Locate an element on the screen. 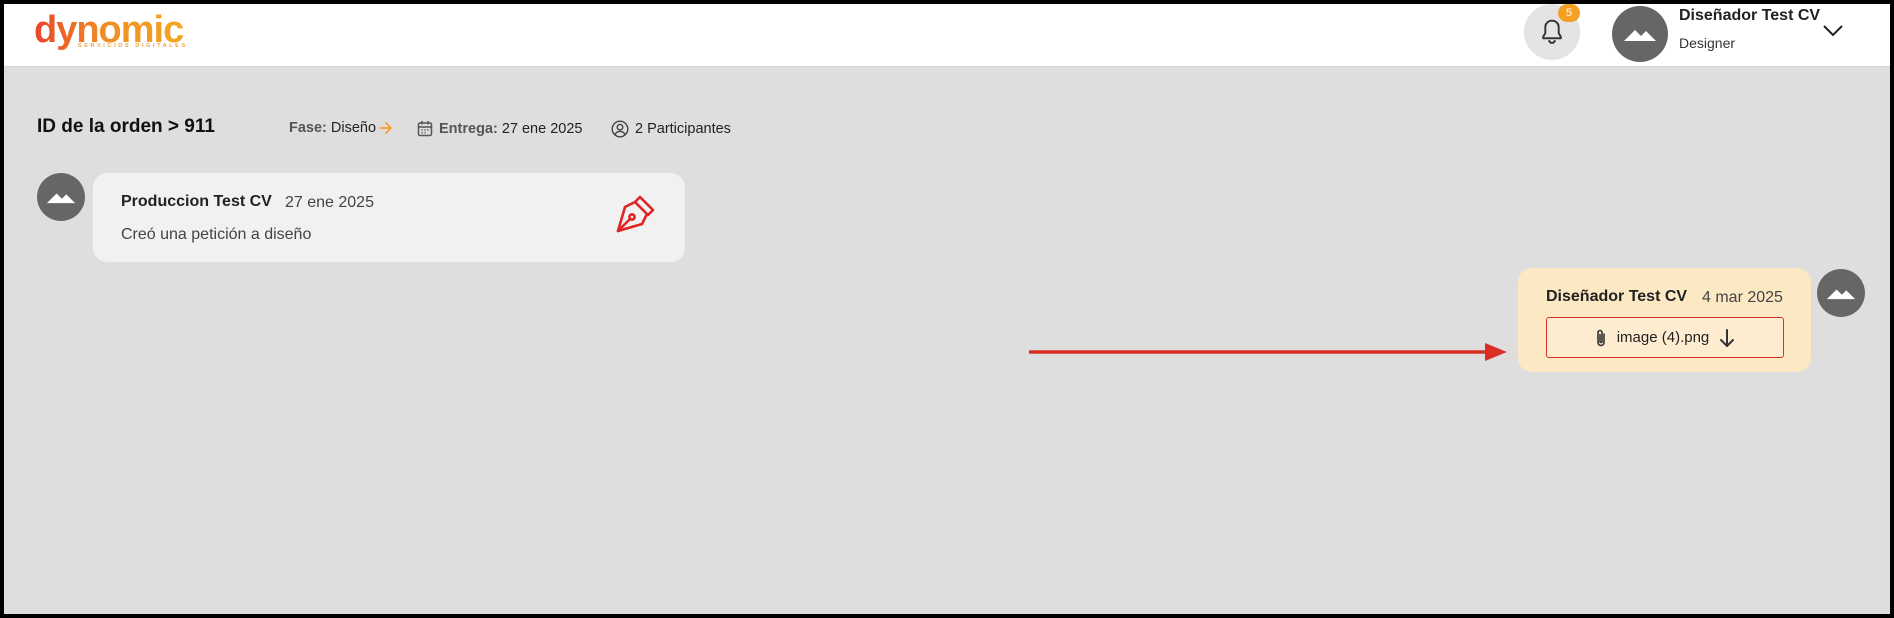 Image resolution: width=1894 pixels, height=618 pixels. delivery-value: 27 ene 2025 is located at coordinates (542, 128).